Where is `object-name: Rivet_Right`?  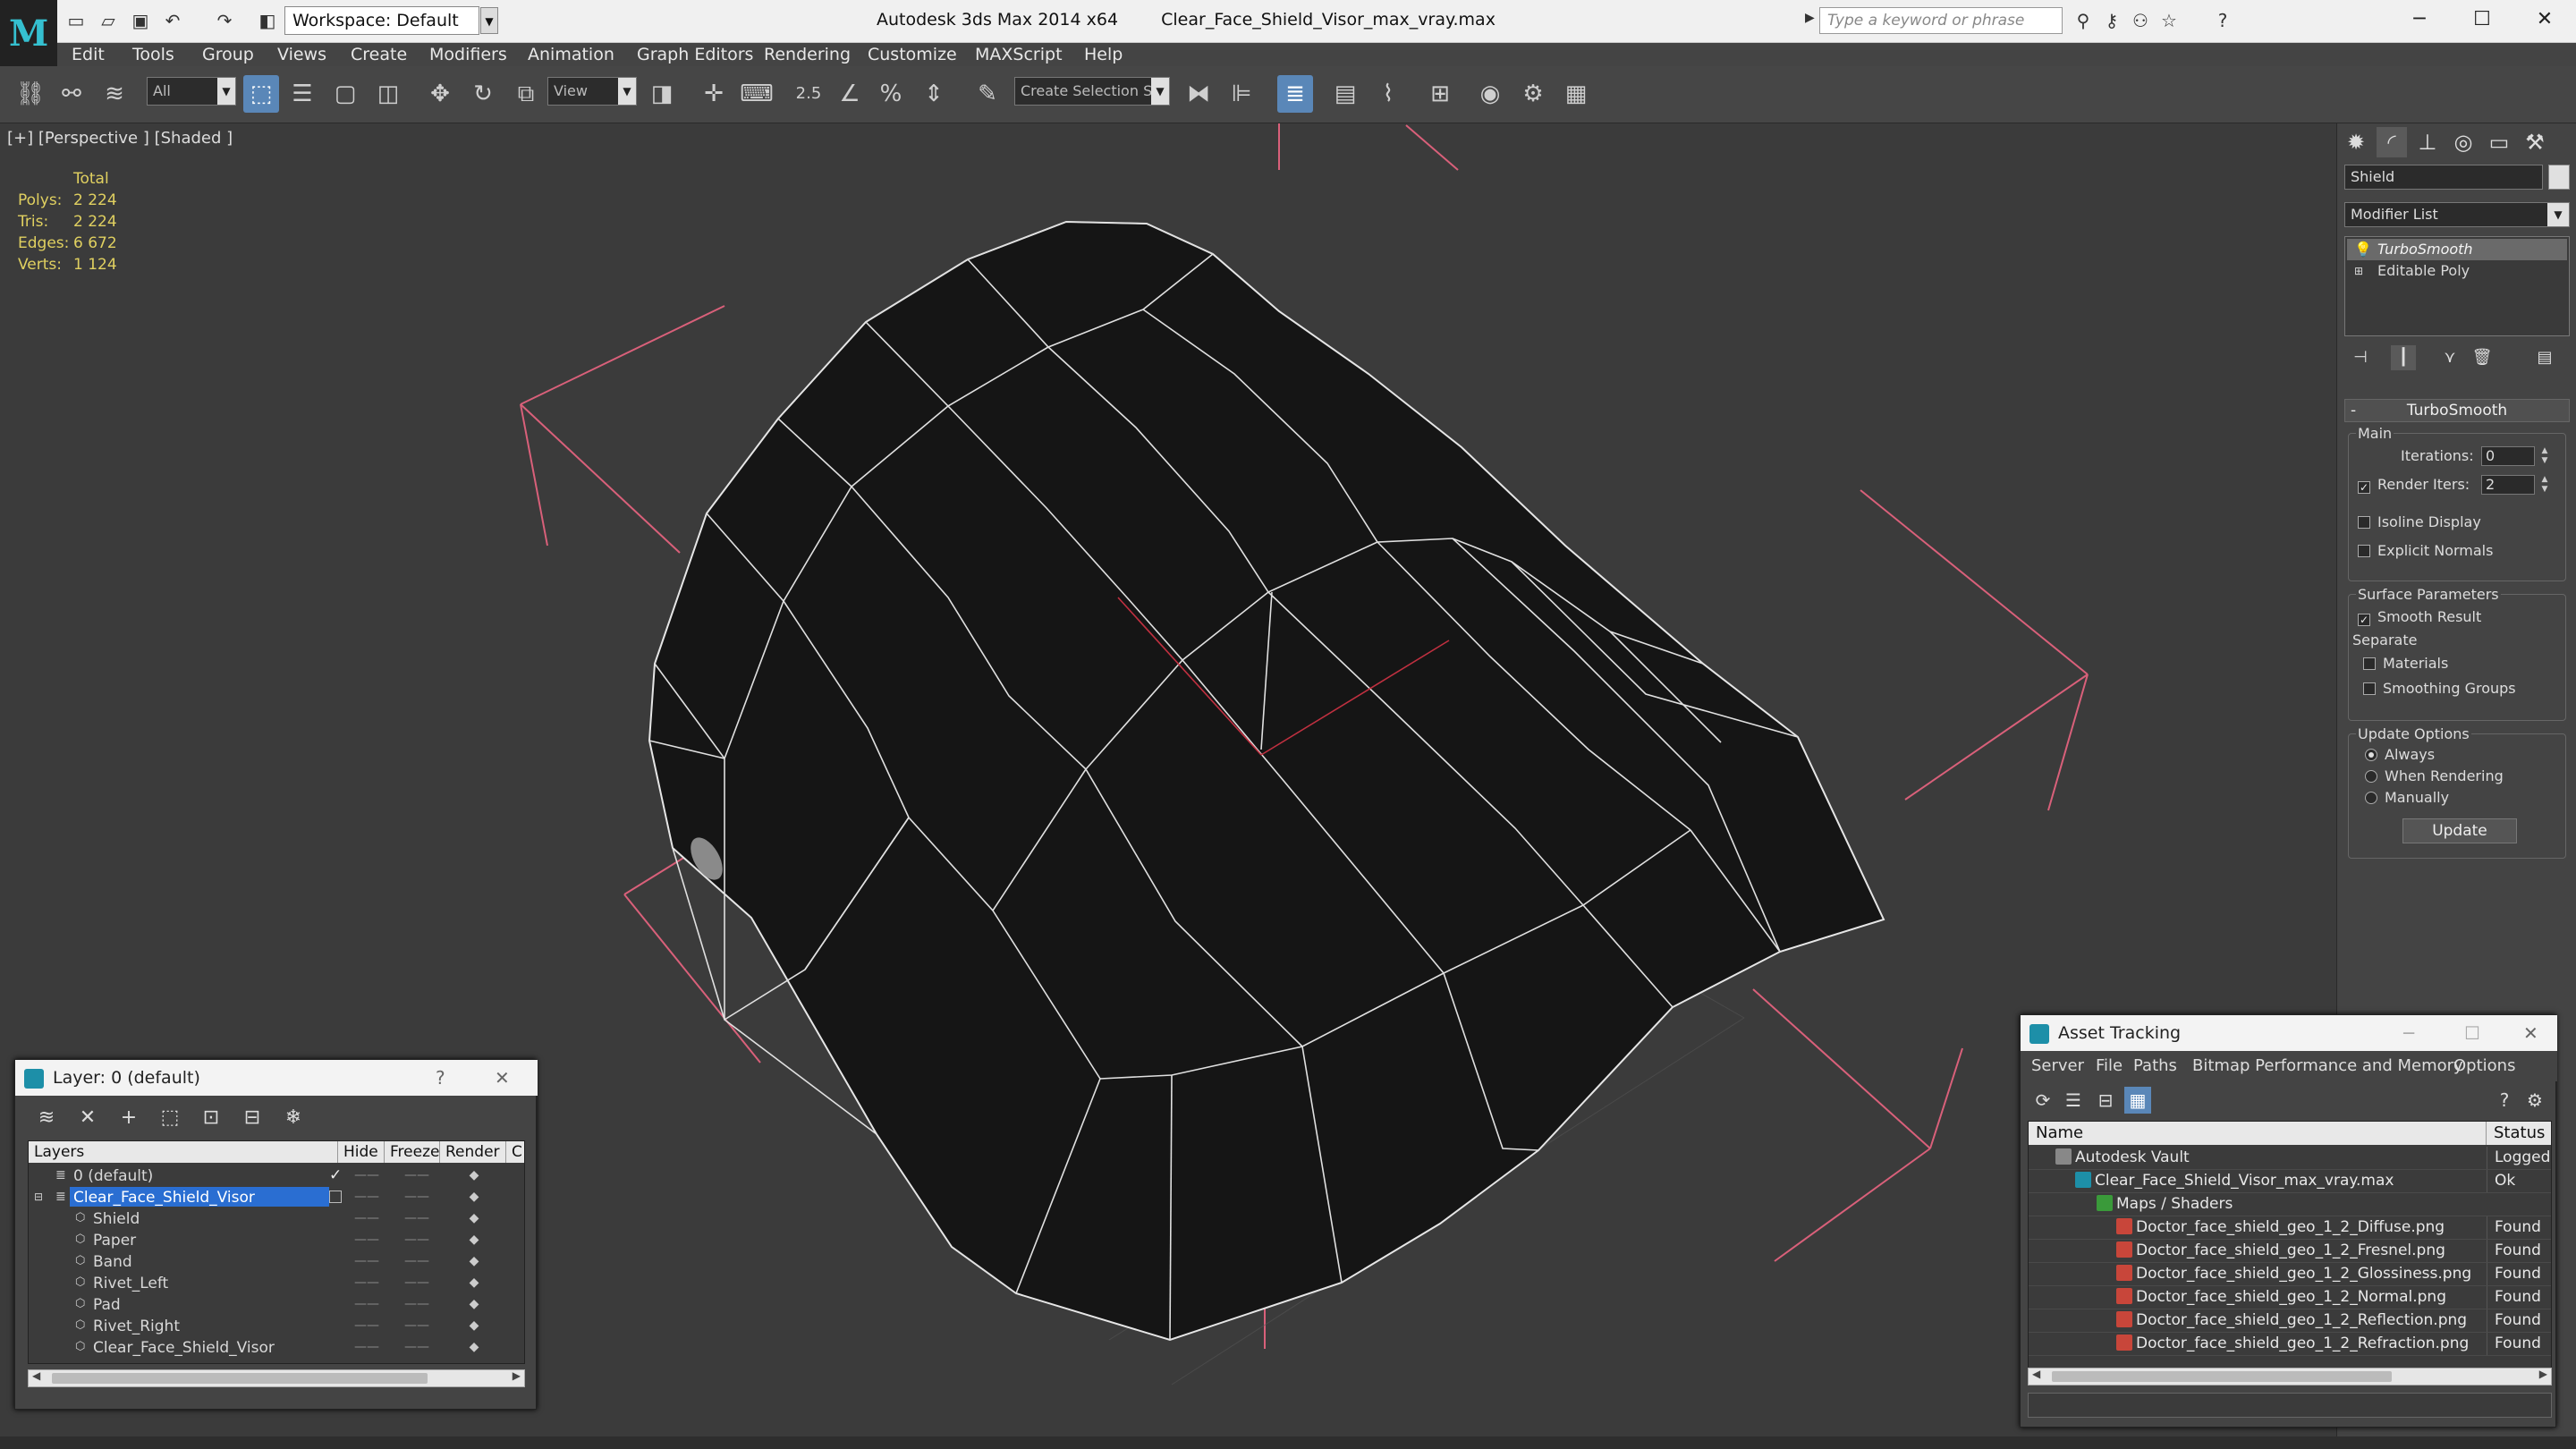
object-name: Rivet_Right is located at coordinates (136, 1325).